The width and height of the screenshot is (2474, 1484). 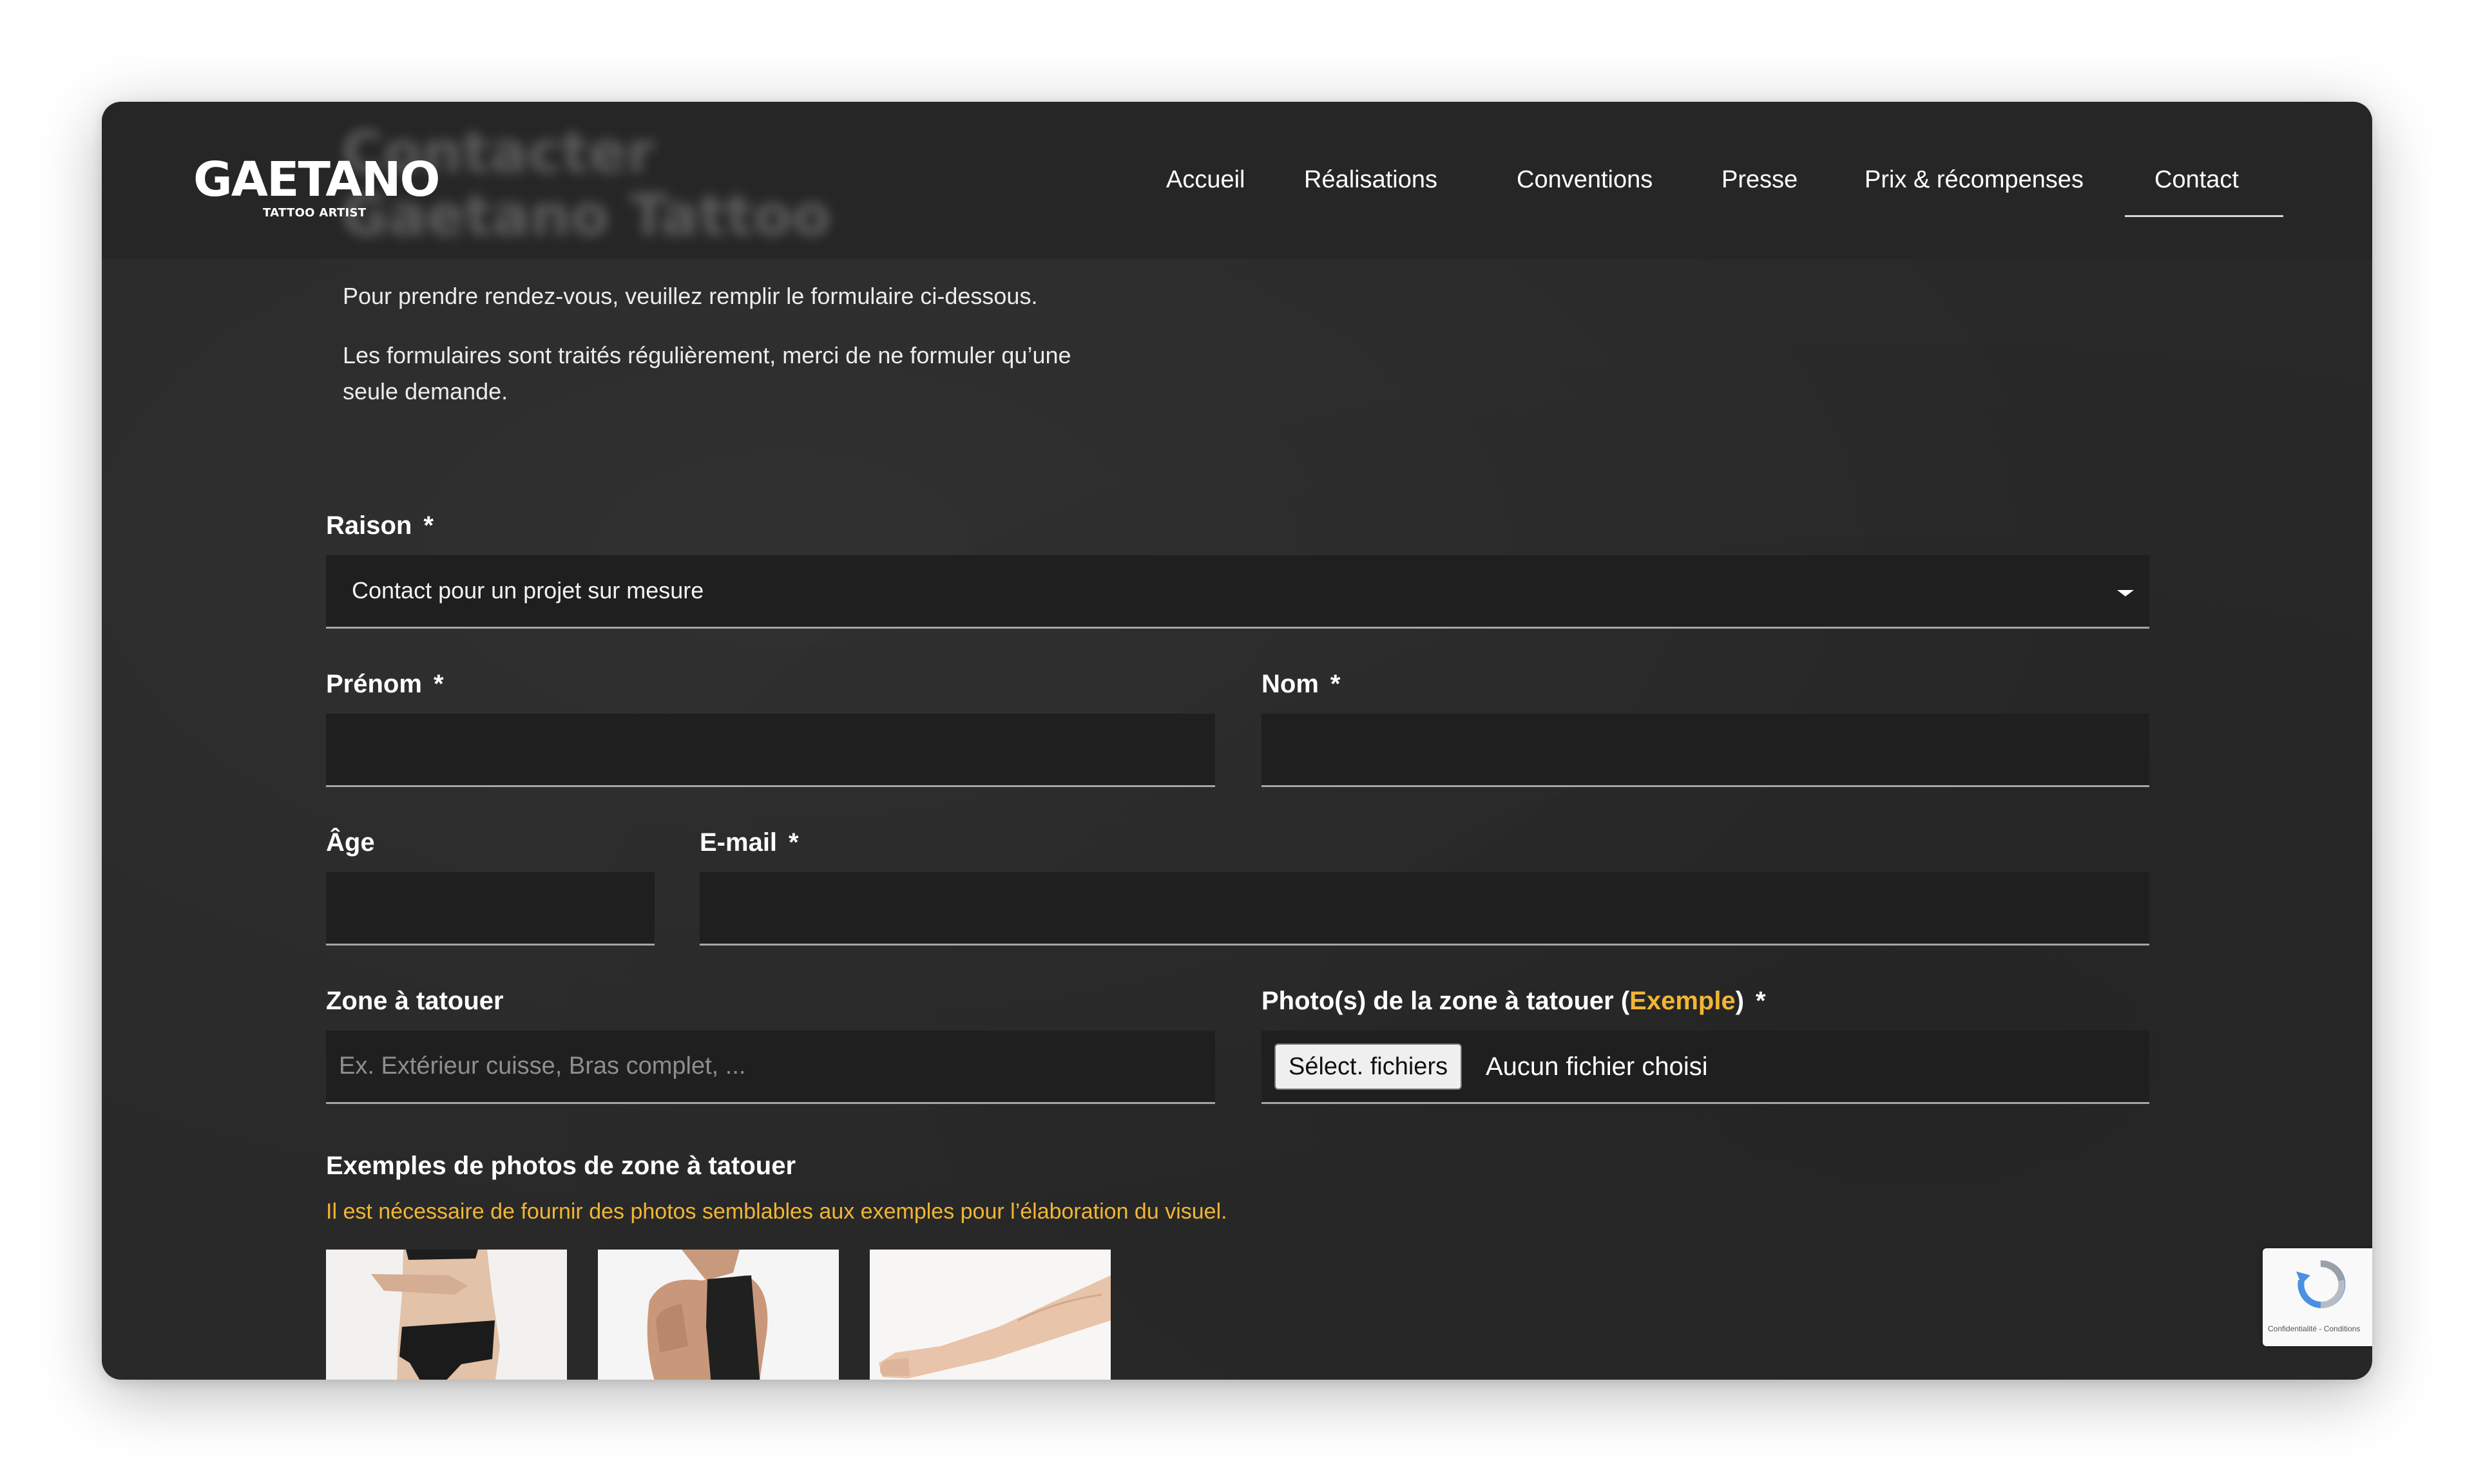 What do you see at coordinates (1205, 180) in the screenshot?
I see `nav-item-accueil: Accueil` at bounding box center [1205, 180].